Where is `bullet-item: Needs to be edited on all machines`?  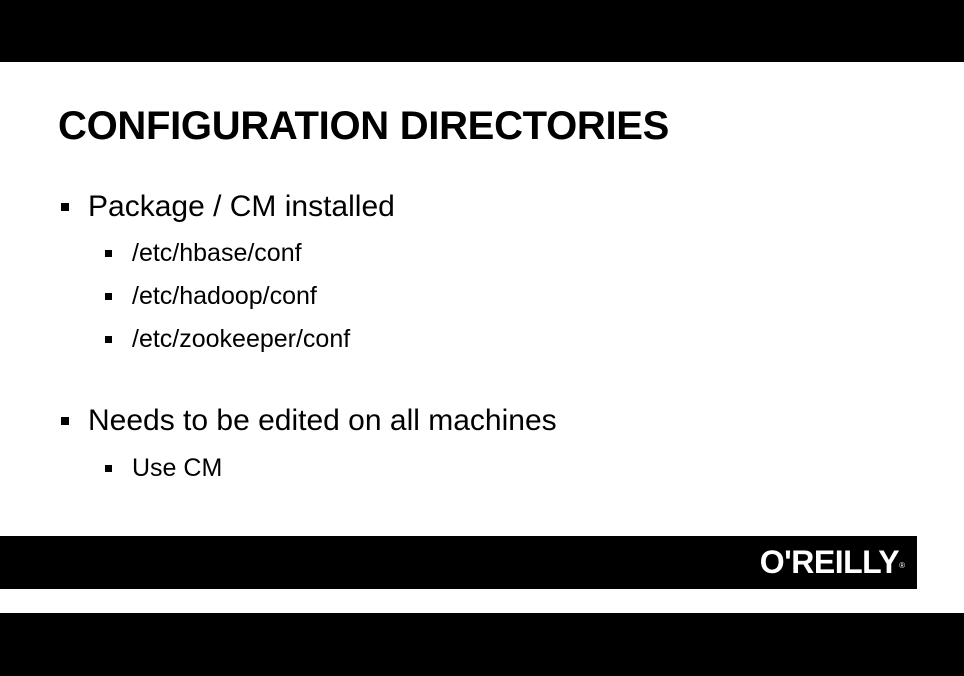
bullet-item: Needs to be edited on all machines is located at coordinates (307, 421).